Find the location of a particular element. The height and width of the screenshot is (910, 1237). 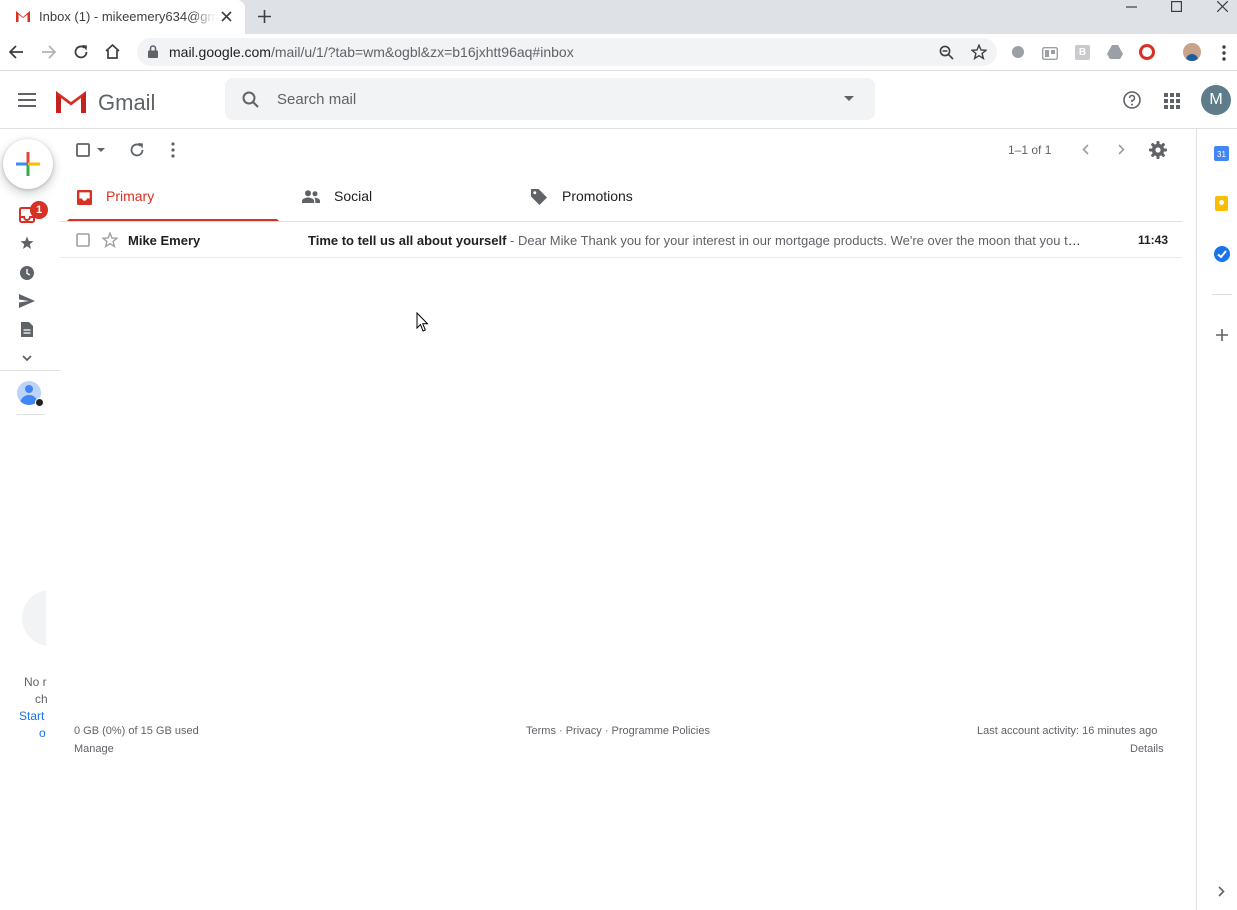

snoozed-icon is located at coordinates (27, 273).